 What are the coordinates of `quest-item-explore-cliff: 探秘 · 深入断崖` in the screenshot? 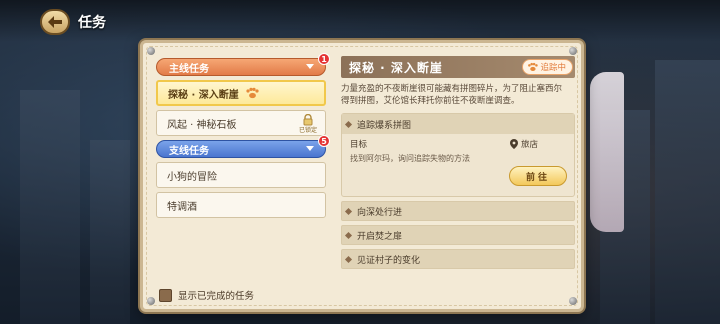 It's located at (241, 93).